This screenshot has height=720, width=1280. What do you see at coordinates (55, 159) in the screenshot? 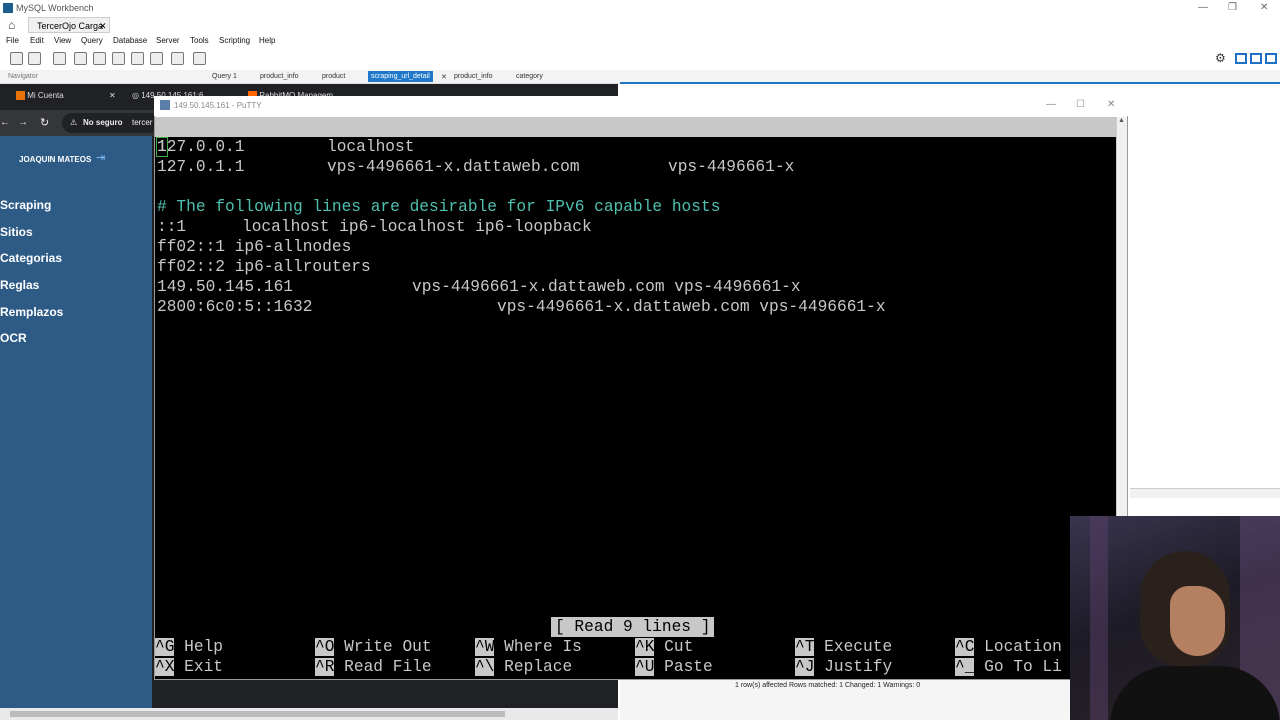
I see `user-name: JOAQUIN MATEOS` at bounding box center [55, 159].